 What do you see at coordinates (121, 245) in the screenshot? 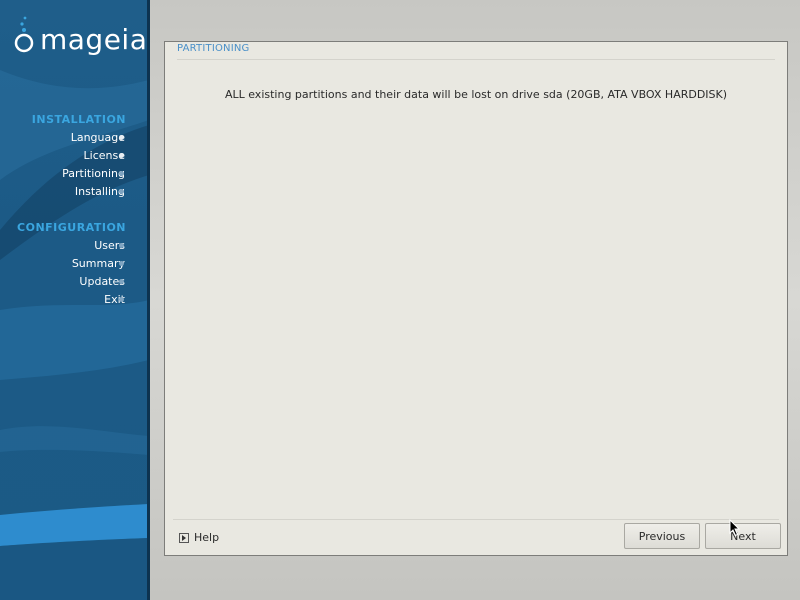
I see `step-users-dot-icon` at bounding box center [121, 245].